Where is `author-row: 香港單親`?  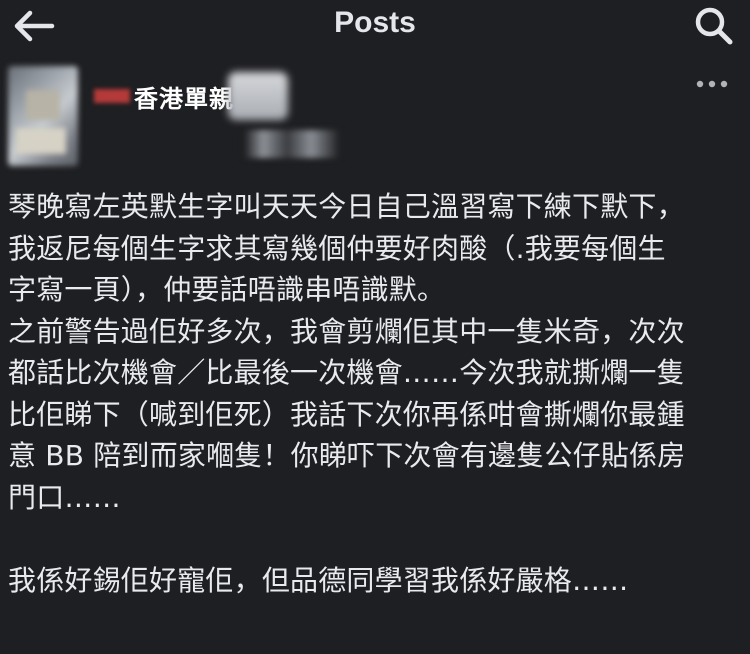
author-row: 香港單親 is located at coordinates (191, 96).